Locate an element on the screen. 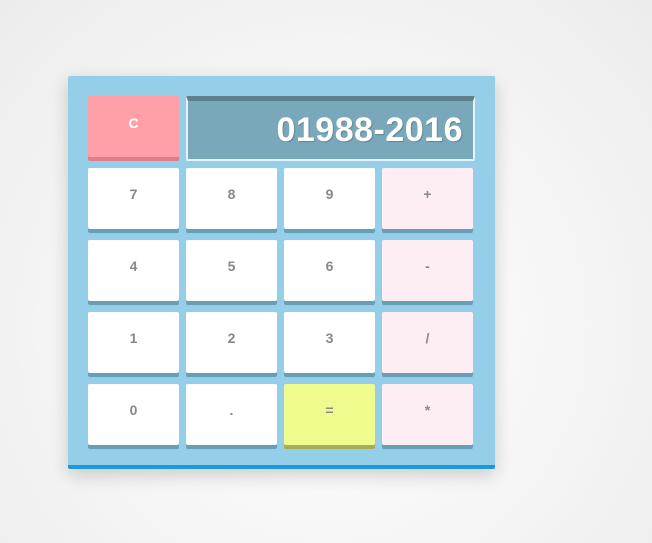 Image resolution: width=652 pixels, height=543 pixels. equals-button: = is located at coordinates (329, 414).